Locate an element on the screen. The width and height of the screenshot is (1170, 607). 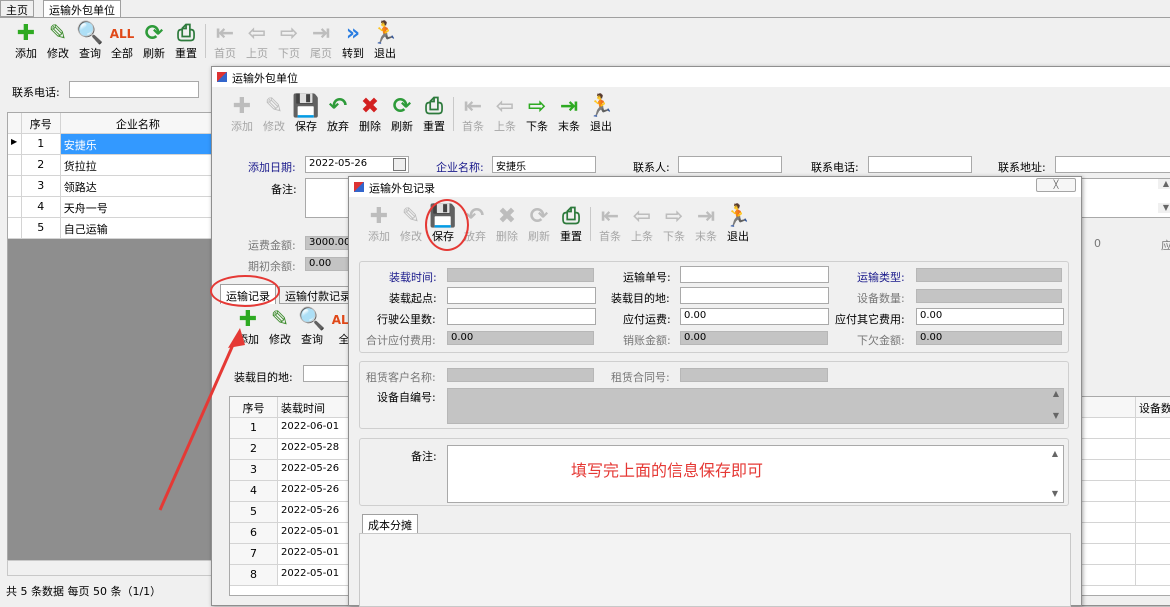
table-row: 8 2022-05-01 is located at coordinates (294, 575).